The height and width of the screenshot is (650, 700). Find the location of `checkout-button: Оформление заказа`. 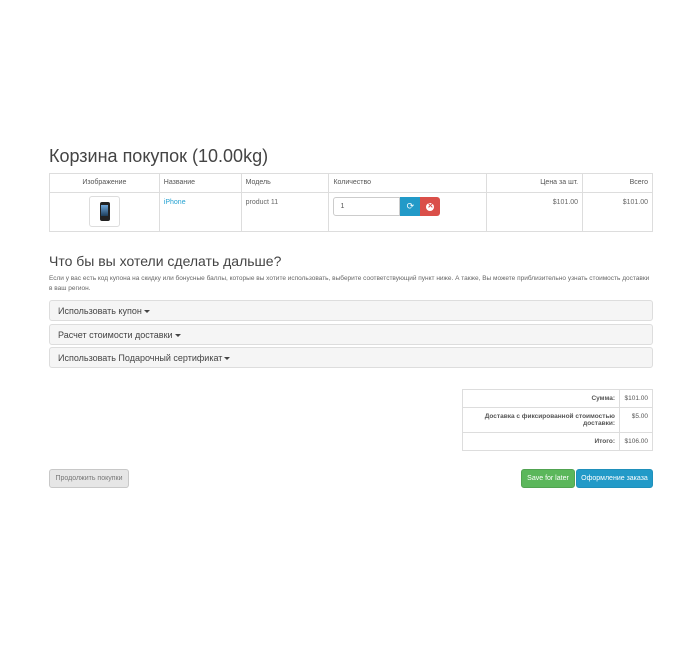

checkout-button: Оформление заказа is located at coordinates (614, 478).